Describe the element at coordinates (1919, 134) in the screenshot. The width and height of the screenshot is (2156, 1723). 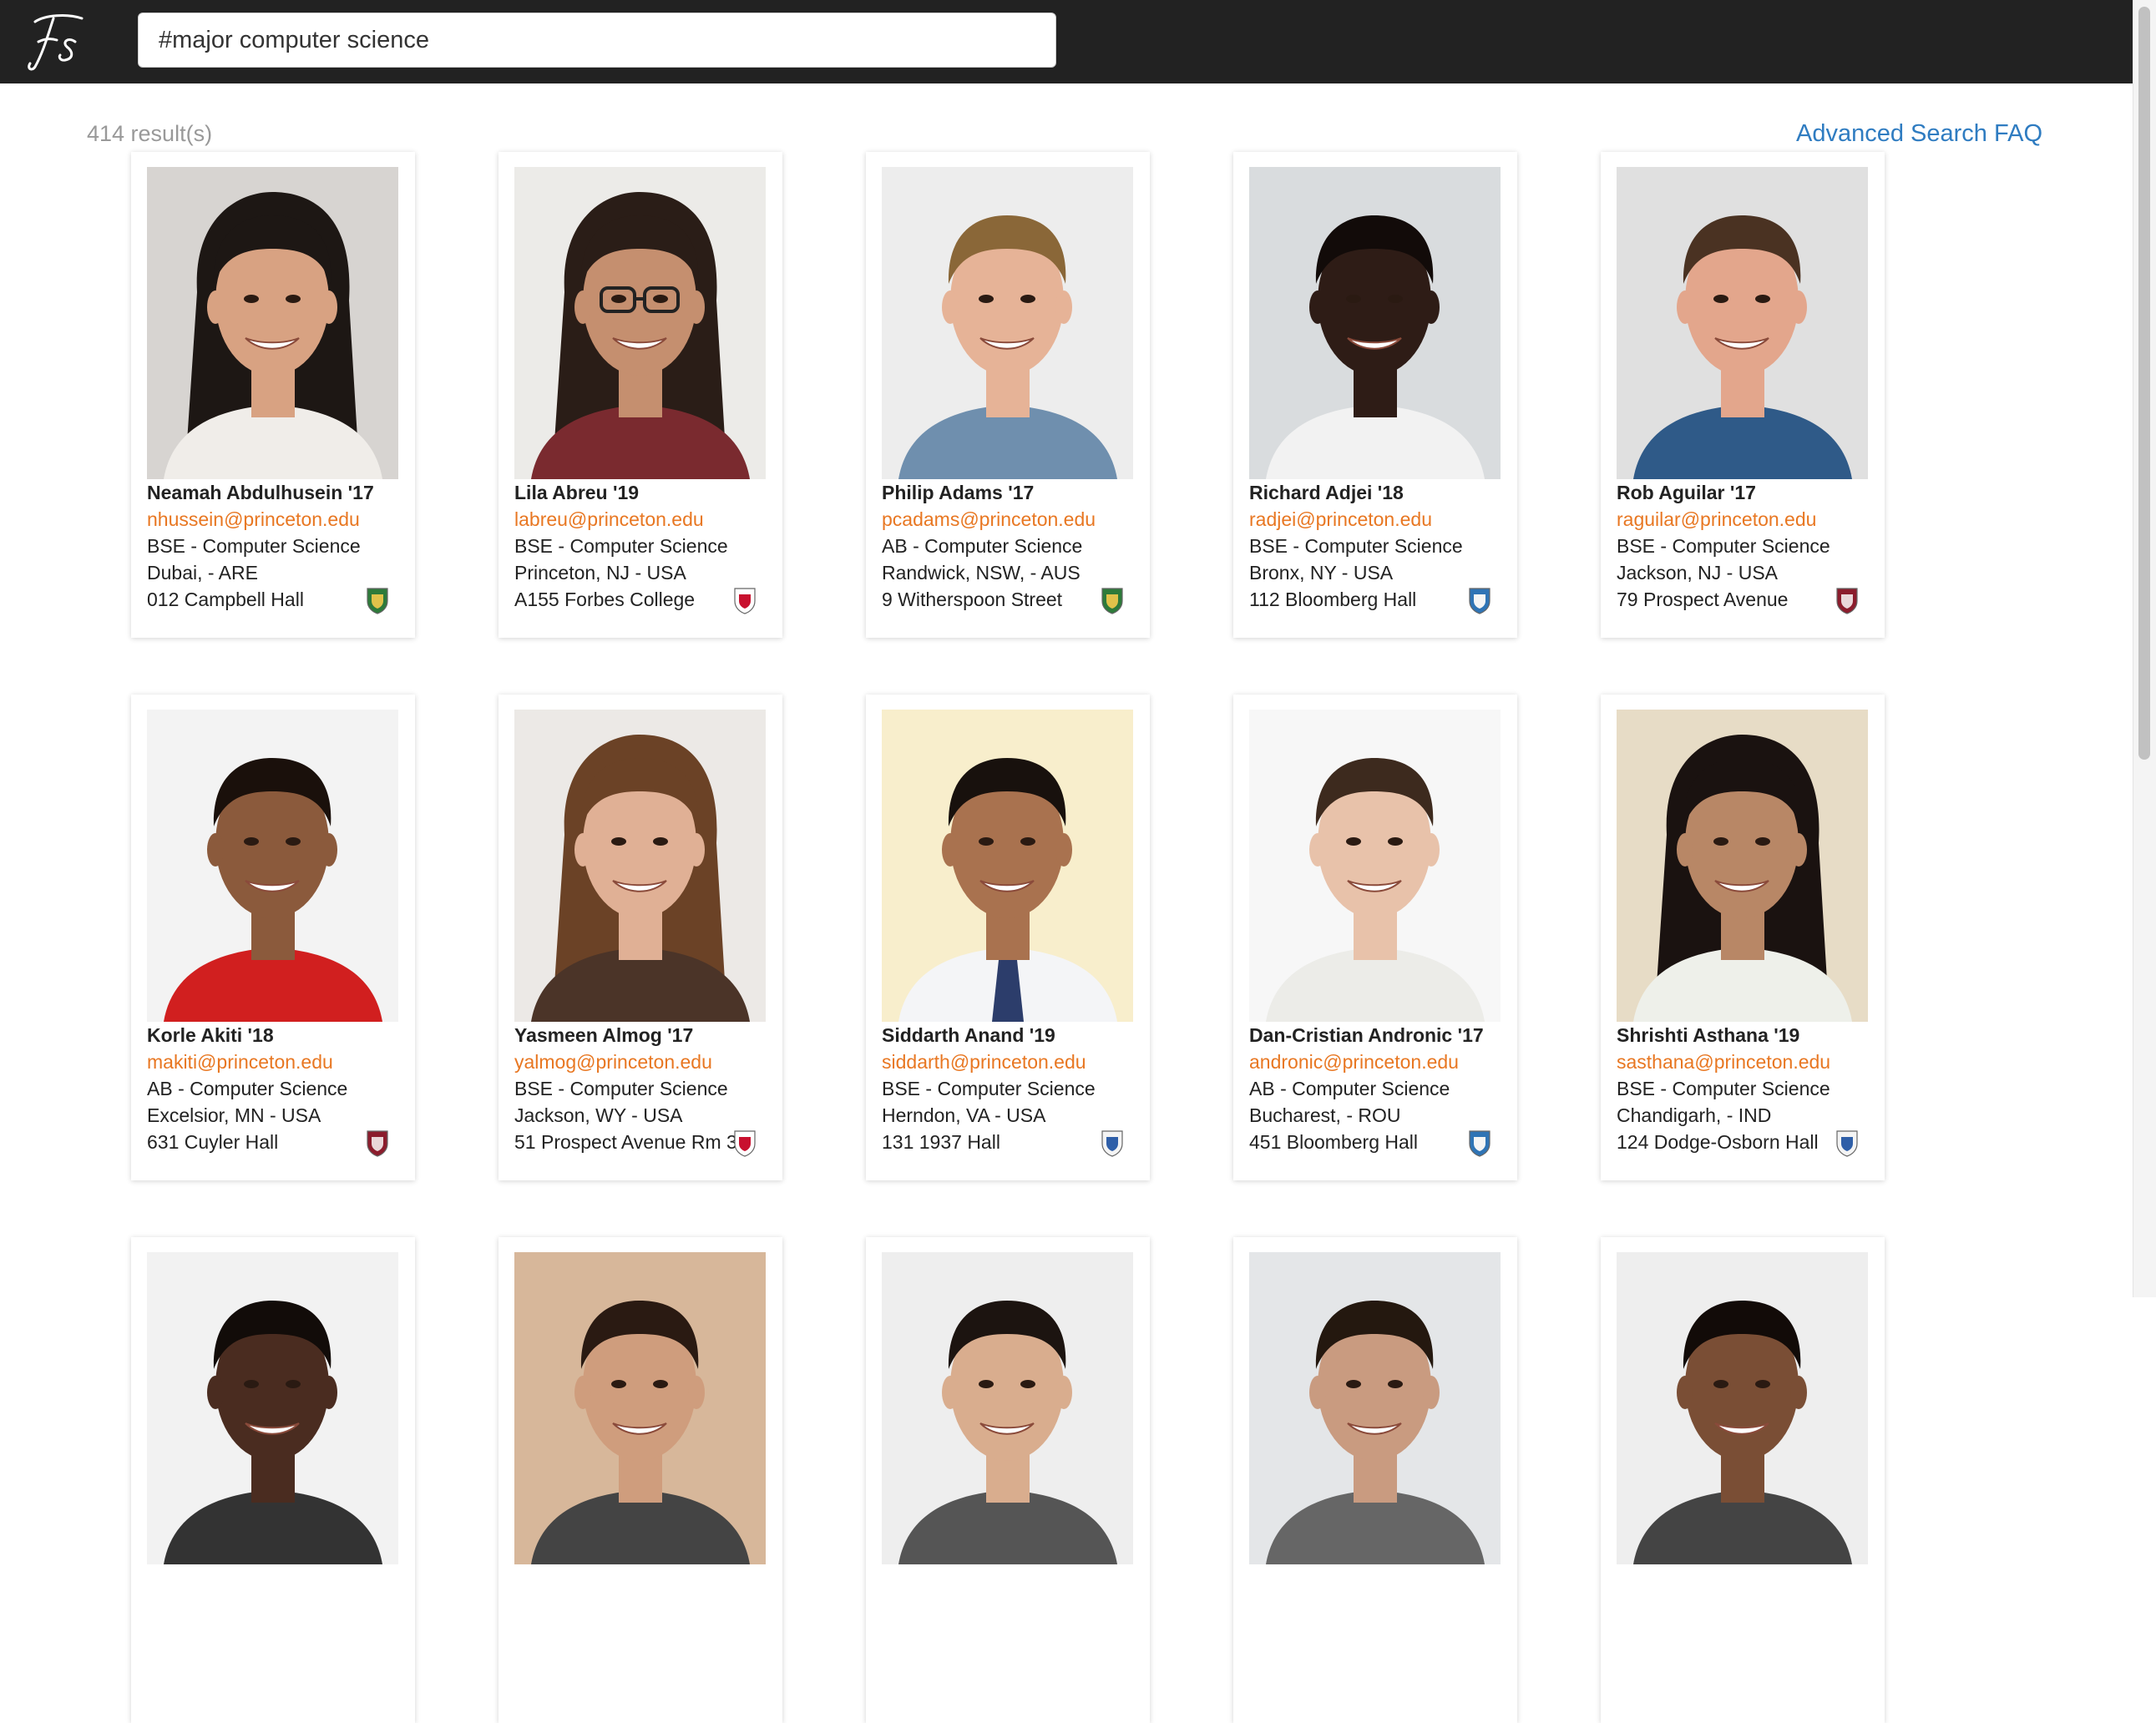
I see `advanced-search-faq-link: Advanced Search FAQ` at that location.